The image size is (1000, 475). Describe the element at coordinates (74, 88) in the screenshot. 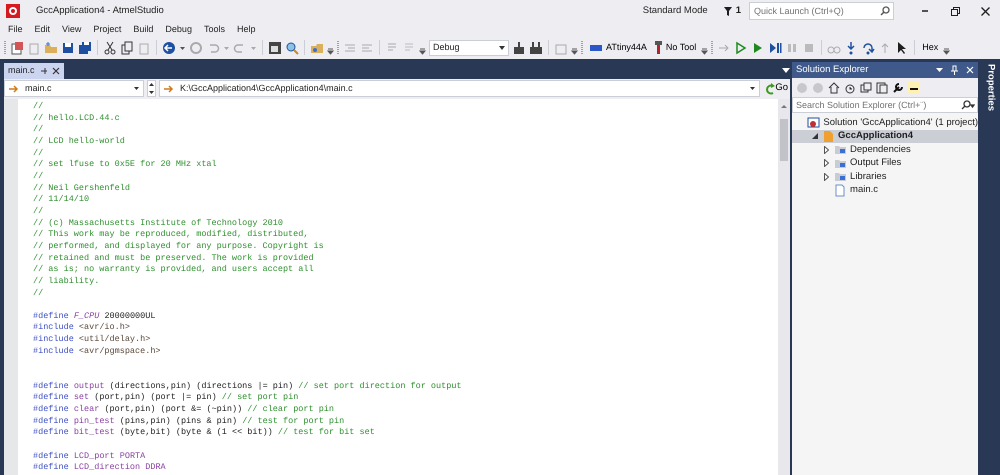

I see `scope-dropdown: main.c` at that location.